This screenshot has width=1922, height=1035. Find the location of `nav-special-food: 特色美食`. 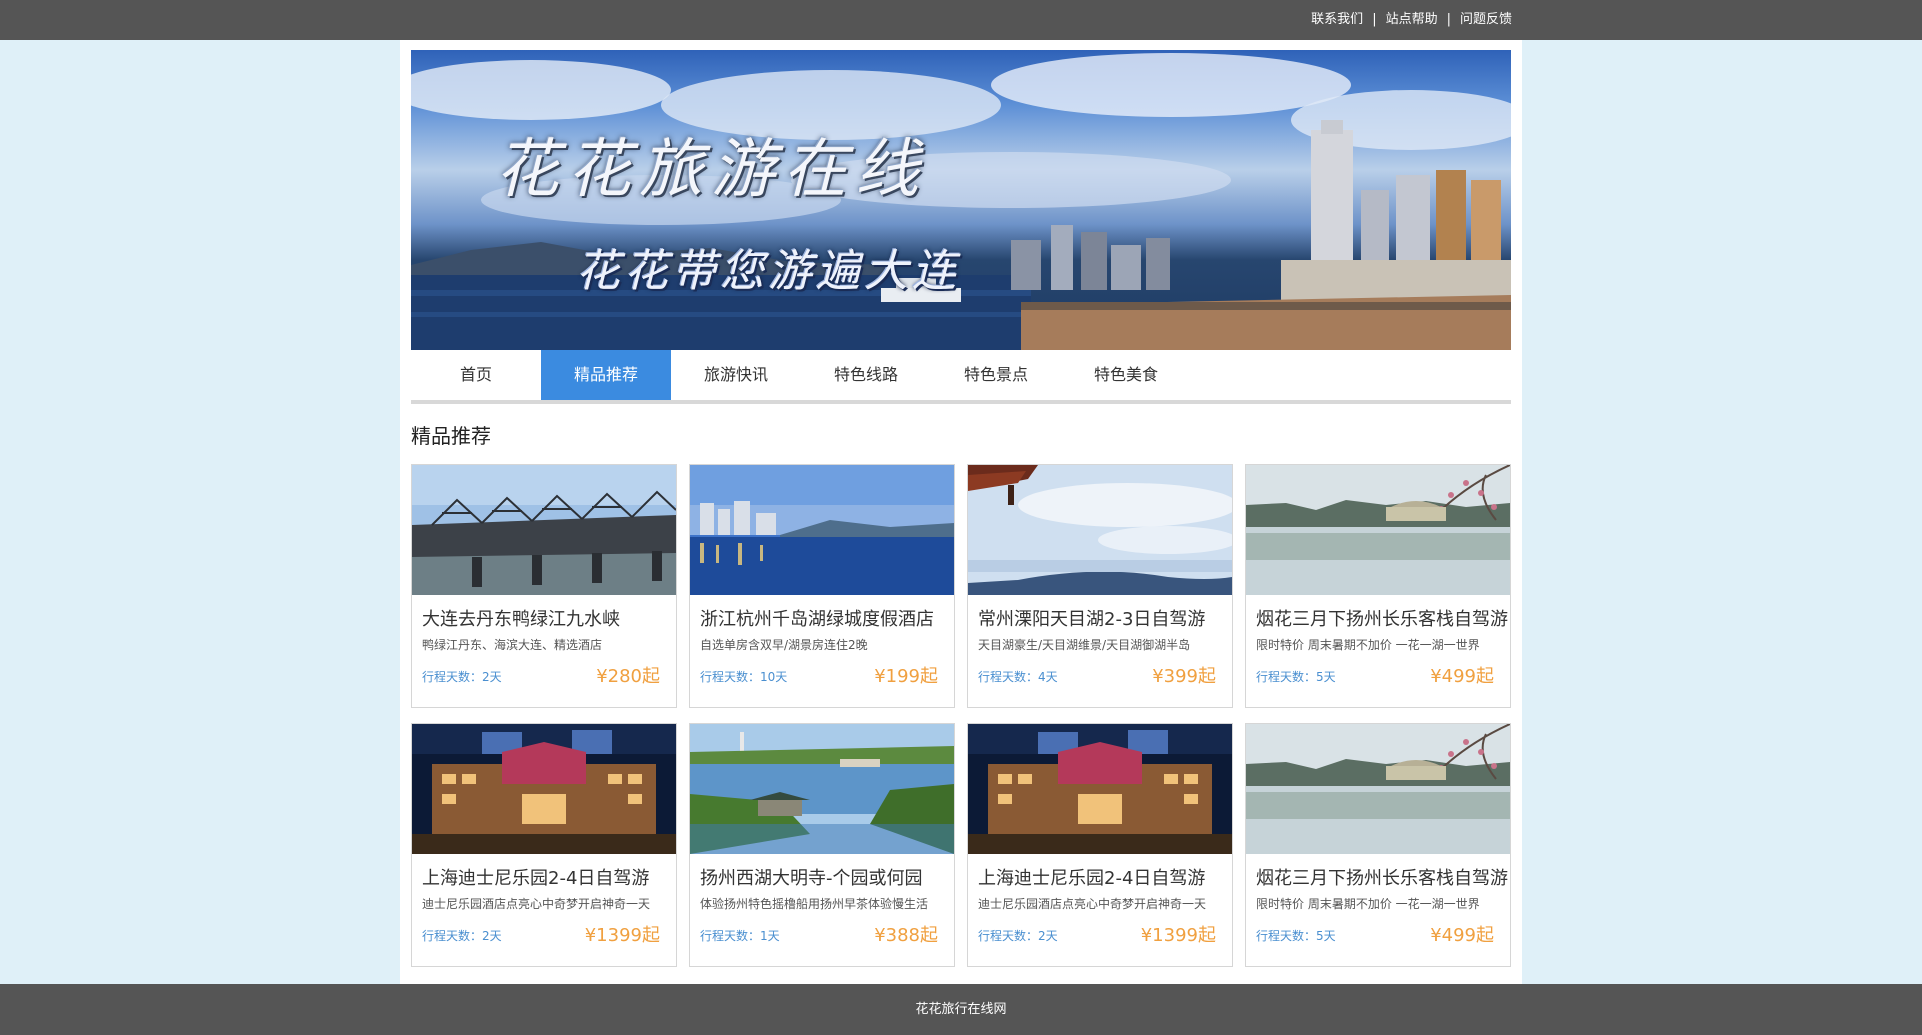

nav-special-food: 特色美食 is located at coordinates (1126, 375).